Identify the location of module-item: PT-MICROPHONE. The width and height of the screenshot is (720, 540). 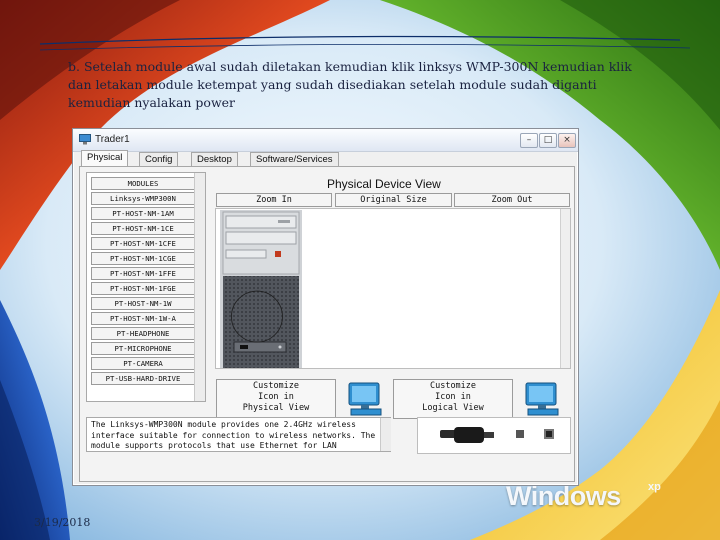
(143, 348).